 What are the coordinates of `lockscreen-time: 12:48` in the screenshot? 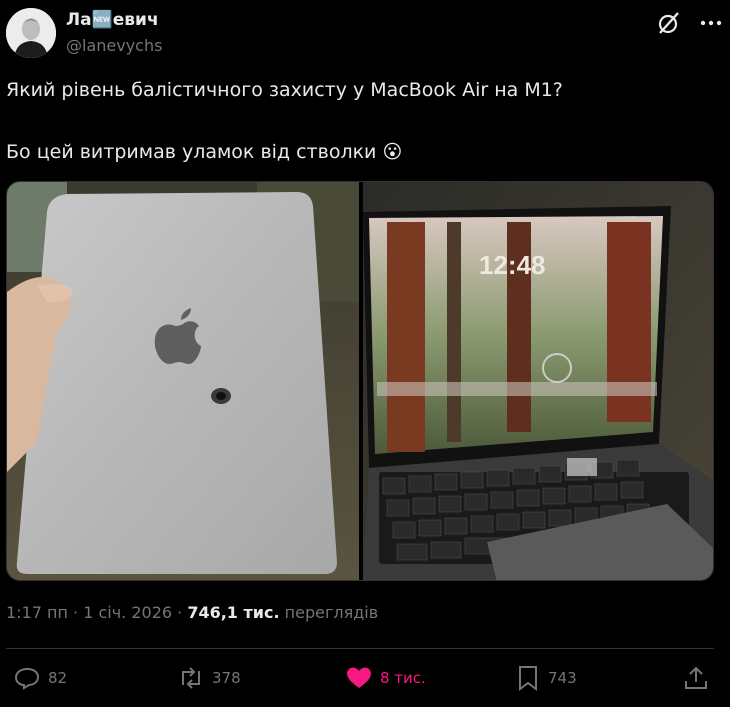 It's located at (512, 265).